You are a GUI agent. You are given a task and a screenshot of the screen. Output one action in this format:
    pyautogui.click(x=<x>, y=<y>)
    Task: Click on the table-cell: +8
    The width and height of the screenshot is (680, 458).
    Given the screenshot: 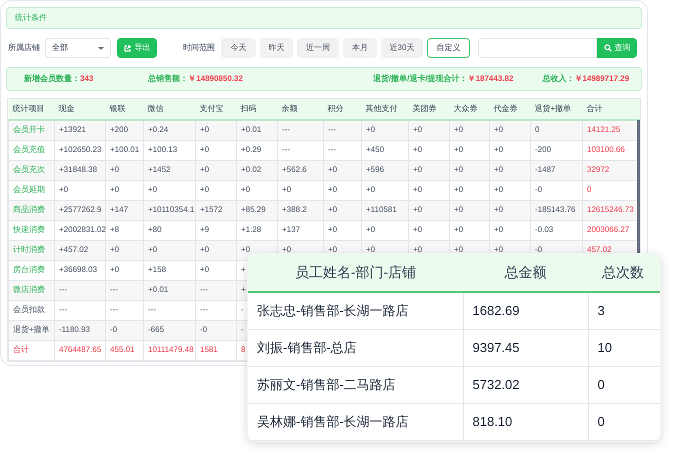 What is the action you would take?
    pyautogui.click(x=125, y=230)
    